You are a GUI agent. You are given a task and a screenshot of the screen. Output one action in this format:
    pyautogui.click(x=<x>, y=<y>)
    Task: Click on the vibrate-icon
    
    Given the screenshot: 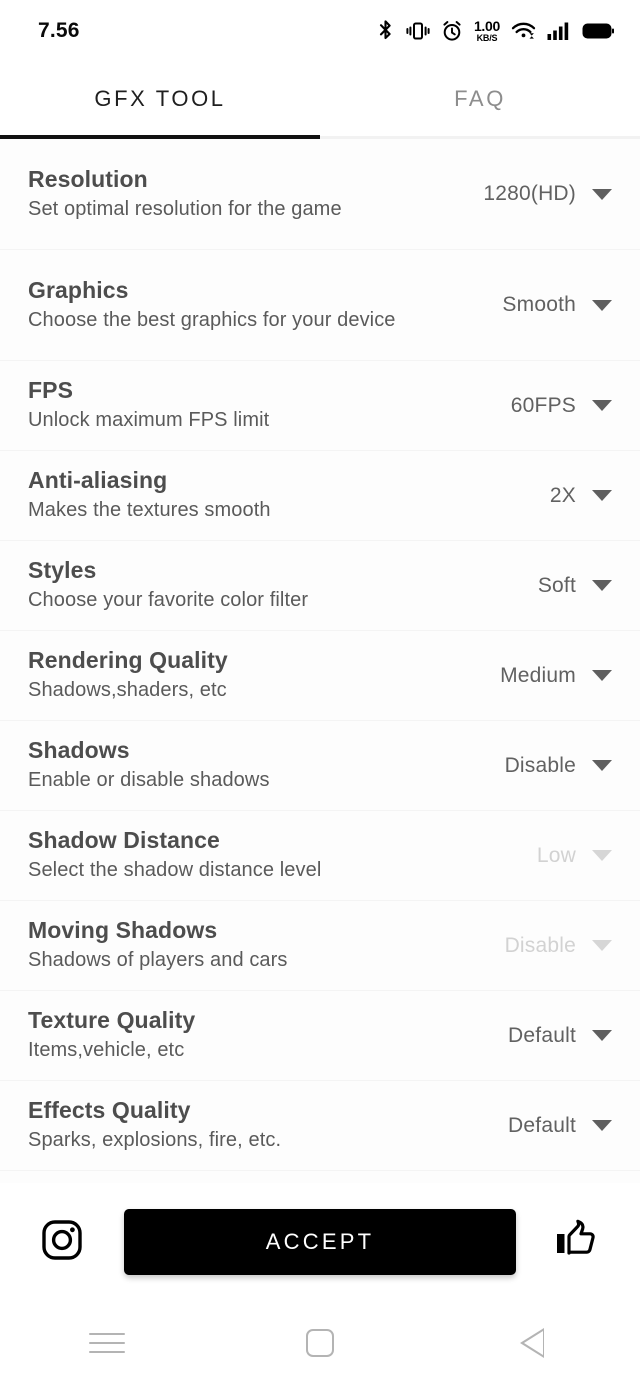 What is the action you would take?
    pyautogui.click(x=418, y=31)
    